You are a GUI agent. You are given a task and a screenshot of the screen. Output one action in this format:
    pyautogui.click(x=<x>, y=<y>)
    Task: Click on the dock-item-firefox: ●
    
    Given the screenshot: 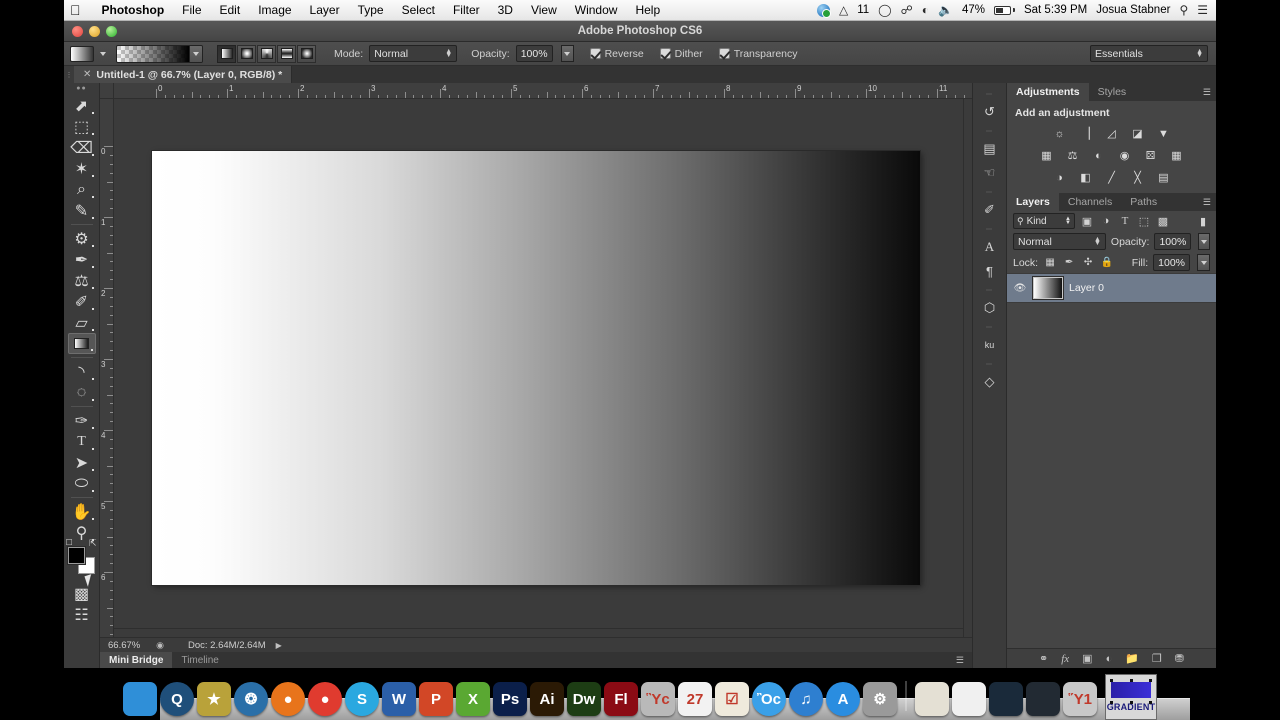 What is the action you would take?
    pyautogui.click(x=288, y=699)
    